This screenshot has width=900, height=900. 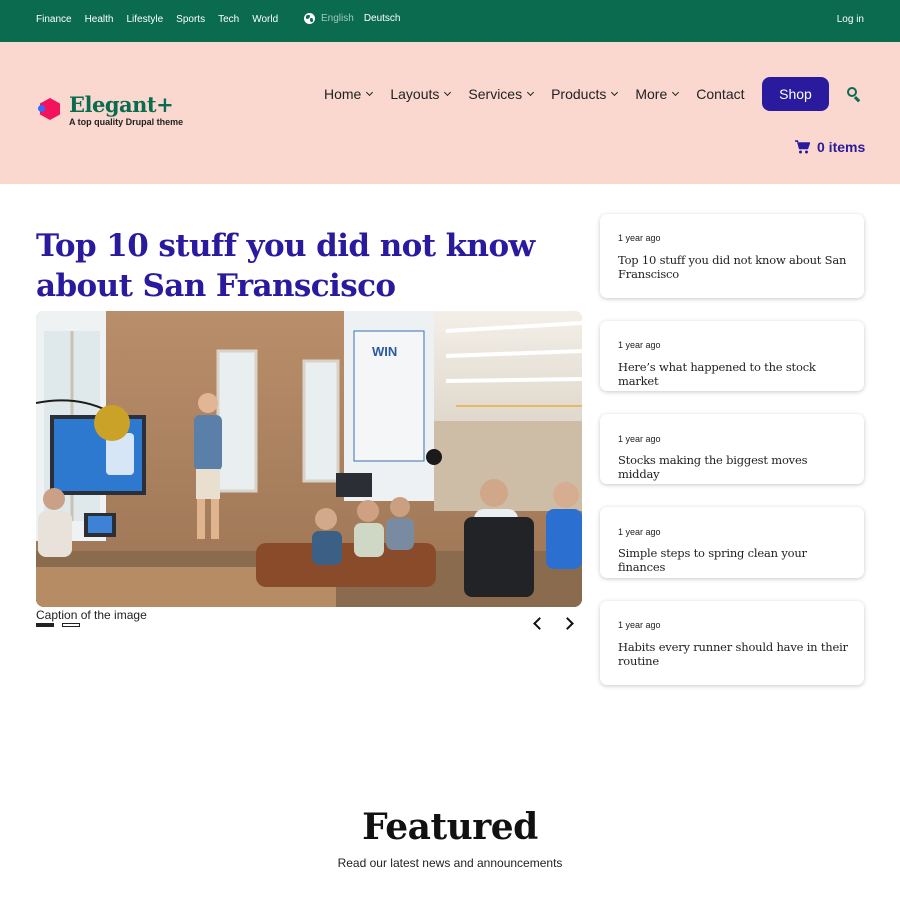 What do you see at coordinates (126, 122) in the screenshot?
I see `site-tagline: A top quality Drupal theme` at bounding box center [126, 122].